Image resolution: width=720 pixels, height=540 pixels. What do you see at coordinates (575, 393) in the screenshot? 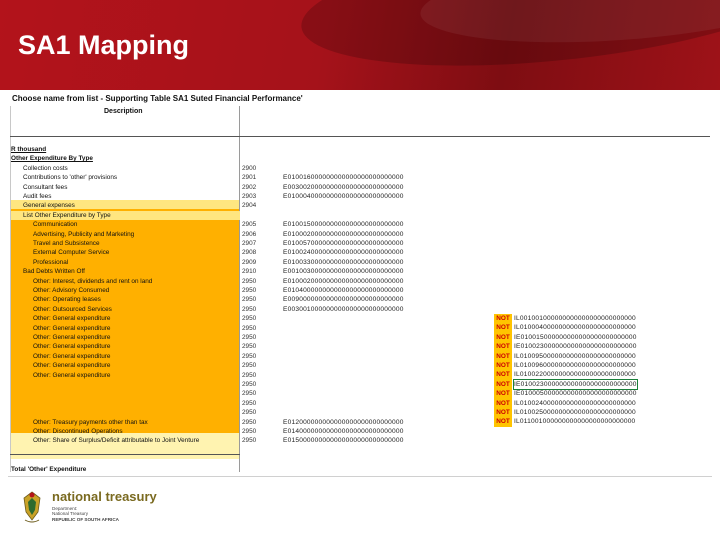
I see `not-mapping-code: IE010005000000000000000000000000` at bounding box center [575, 393].